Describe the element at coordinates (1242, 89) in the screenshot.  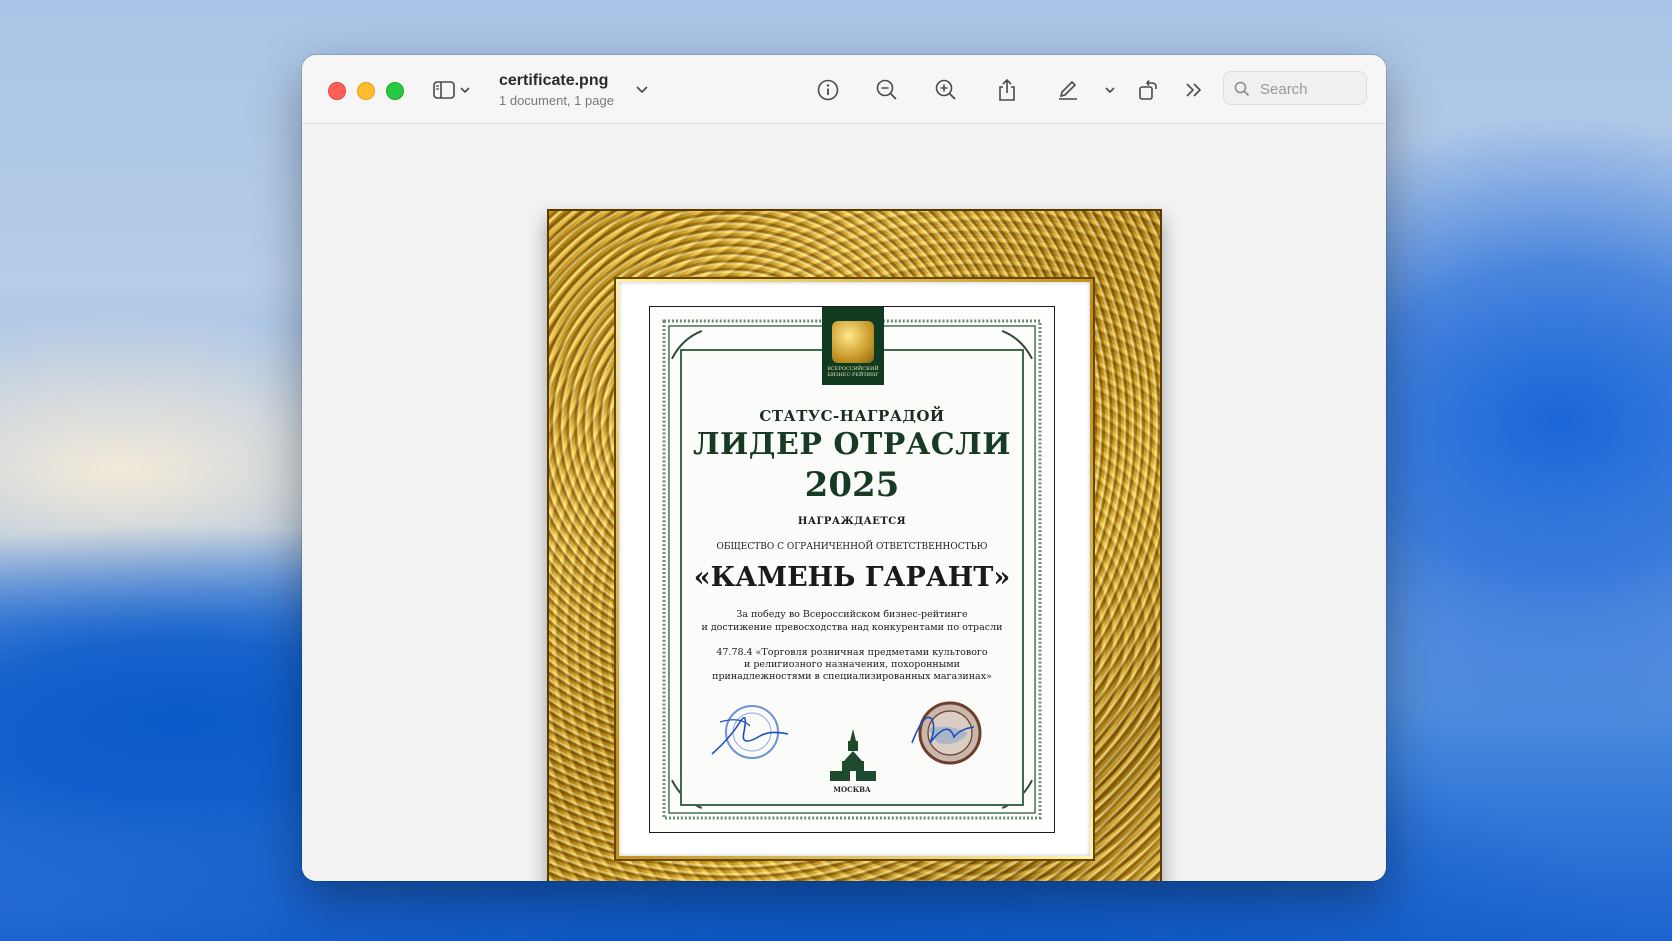
I see `search-icon` at that location.